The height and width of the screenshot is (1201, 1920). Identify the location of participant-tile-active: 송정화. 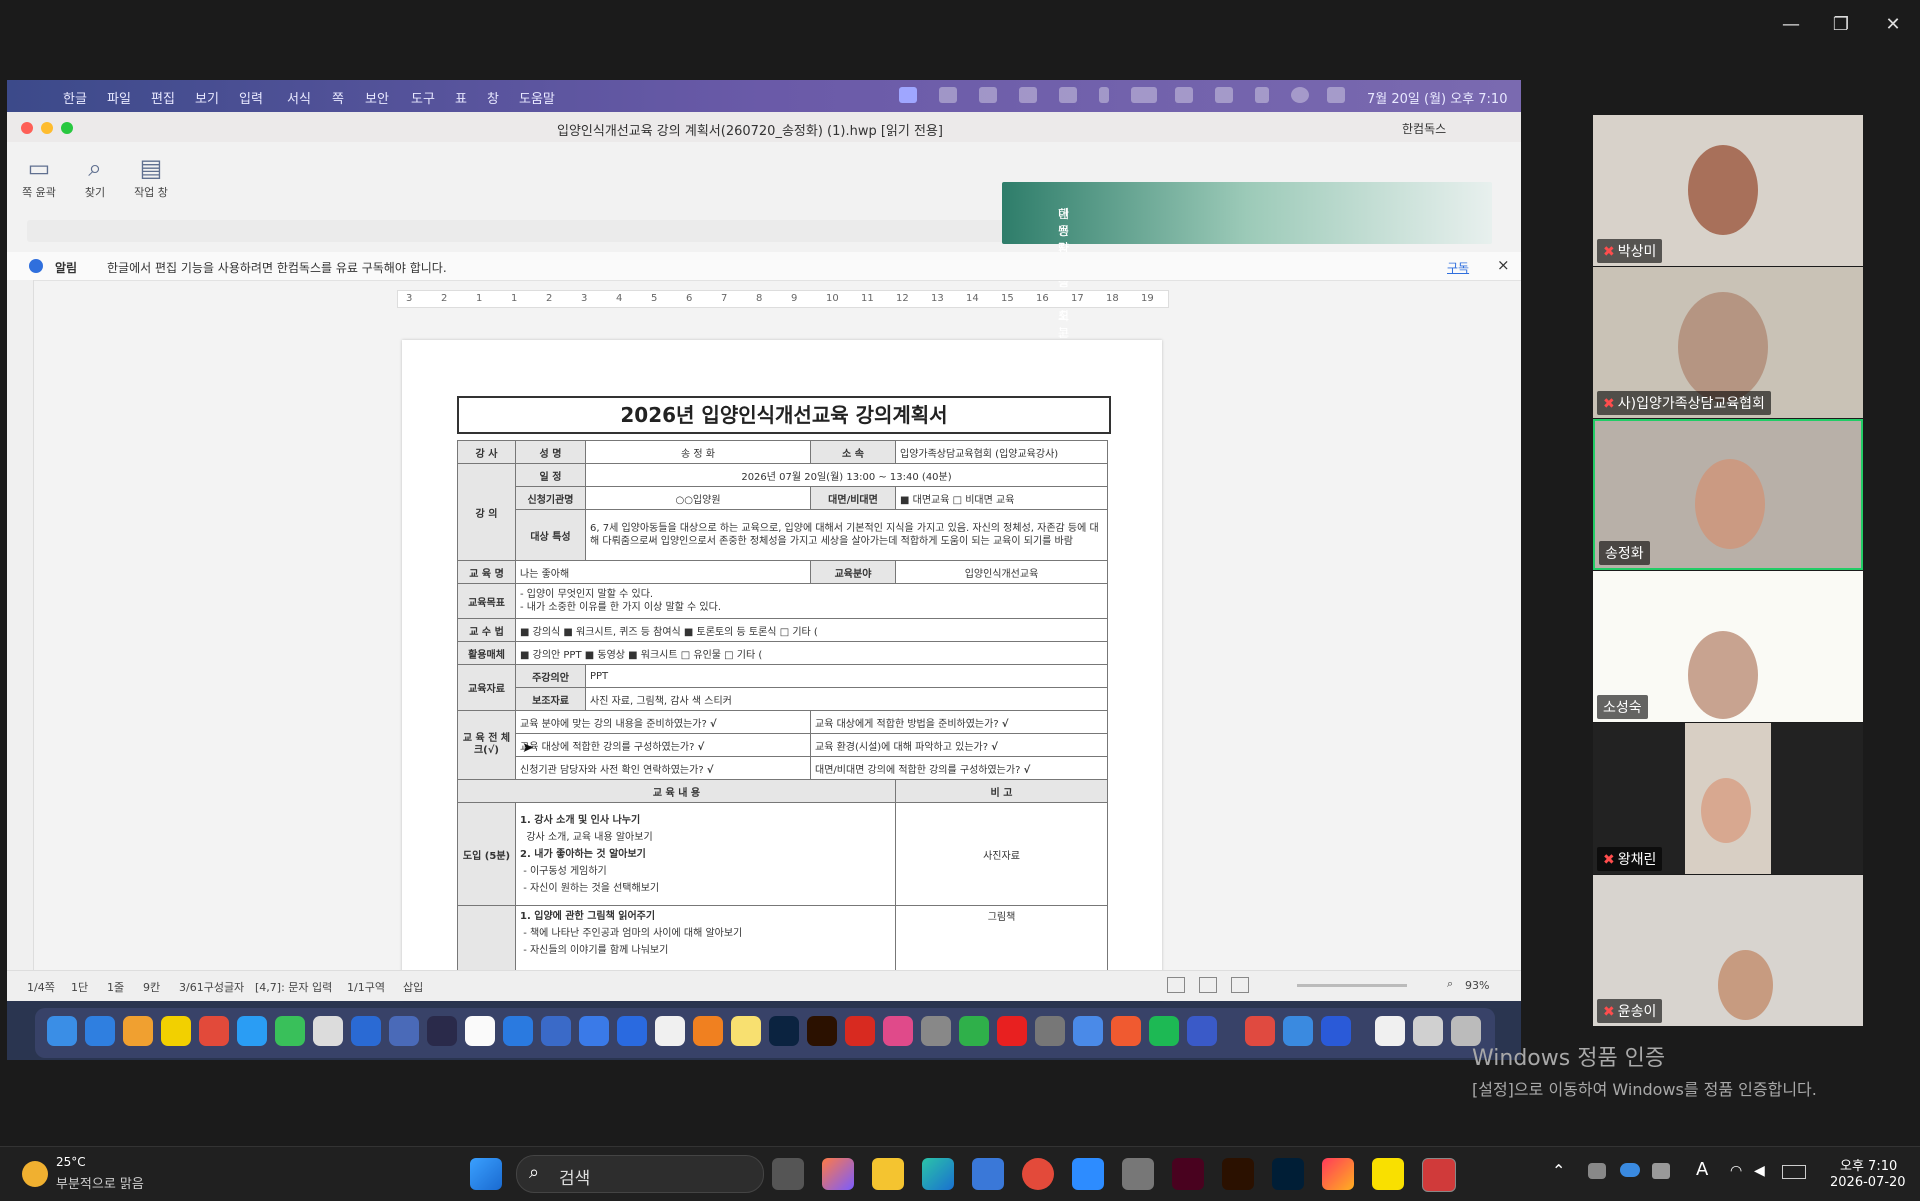
(1728, 494).